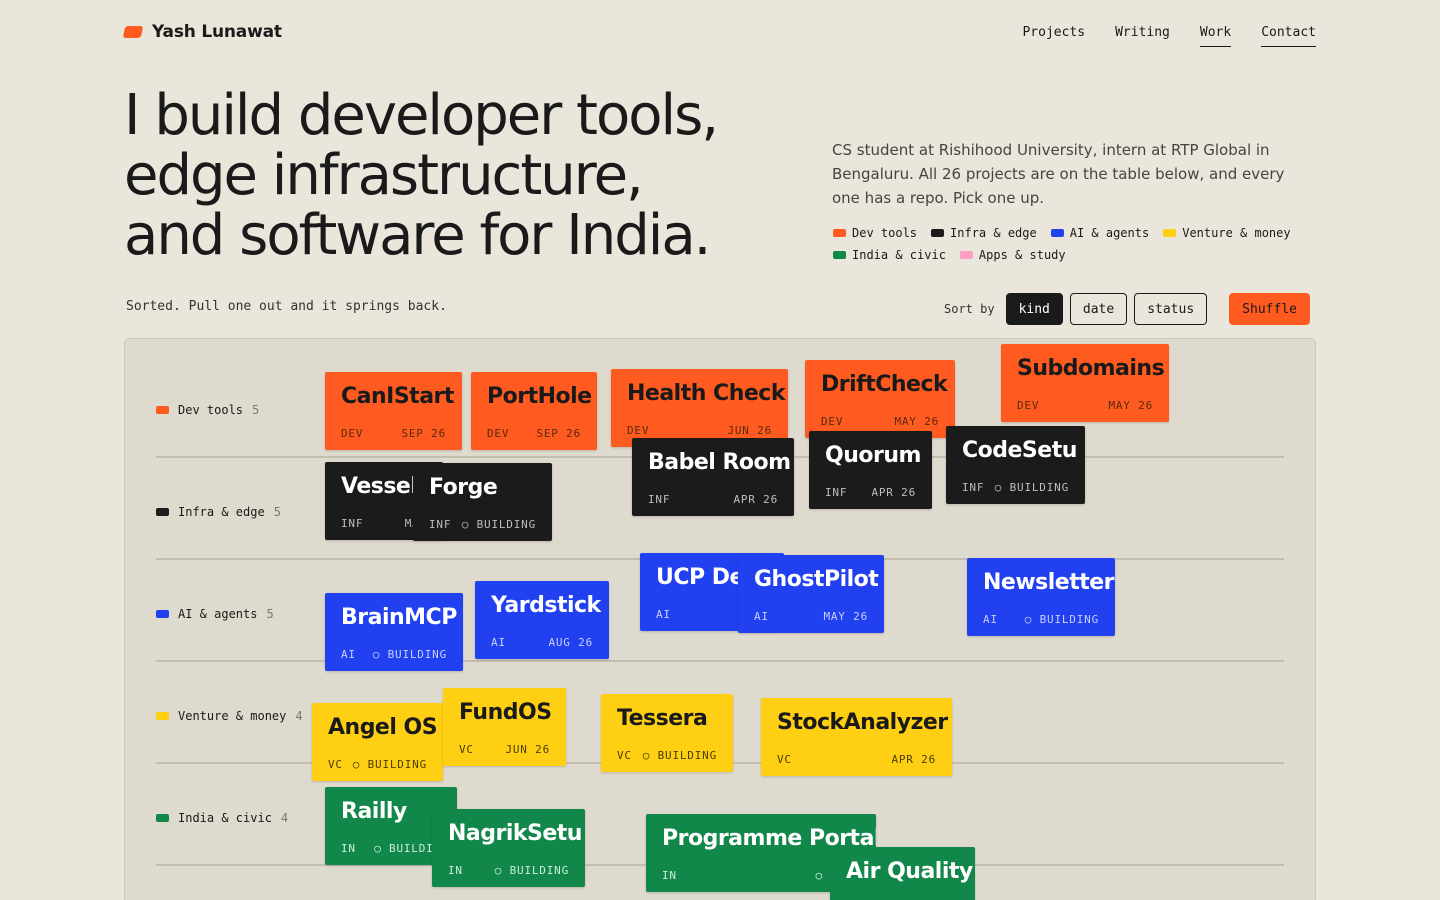  What do you see at coordinates (504, 727) in the screenshot?
I see `project-card: FundOS VC JUN 26` at bounding box center [504, 727].